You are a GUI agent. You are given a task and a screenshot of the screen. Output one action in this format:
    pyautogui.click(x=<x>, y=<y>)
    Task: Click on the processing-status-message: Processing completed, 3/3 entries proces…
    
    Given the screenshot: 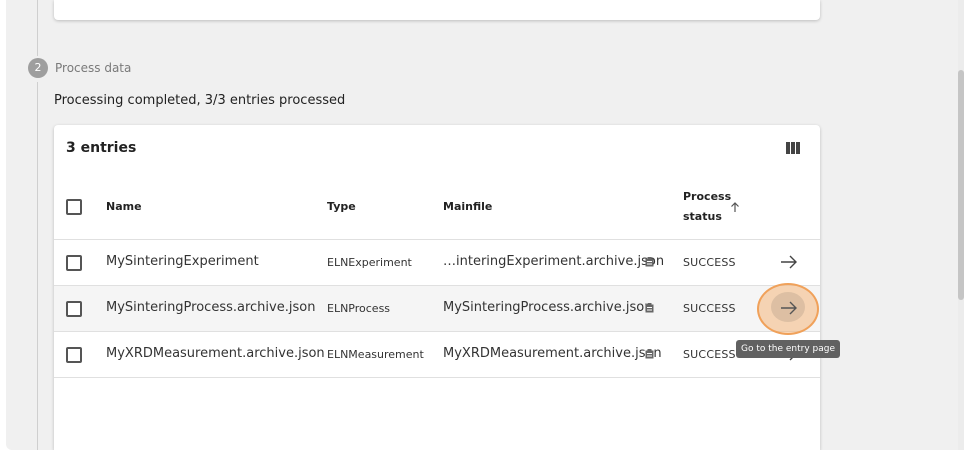 What is the action you would take?
    pyautogui.click(x=200, y=100)
    